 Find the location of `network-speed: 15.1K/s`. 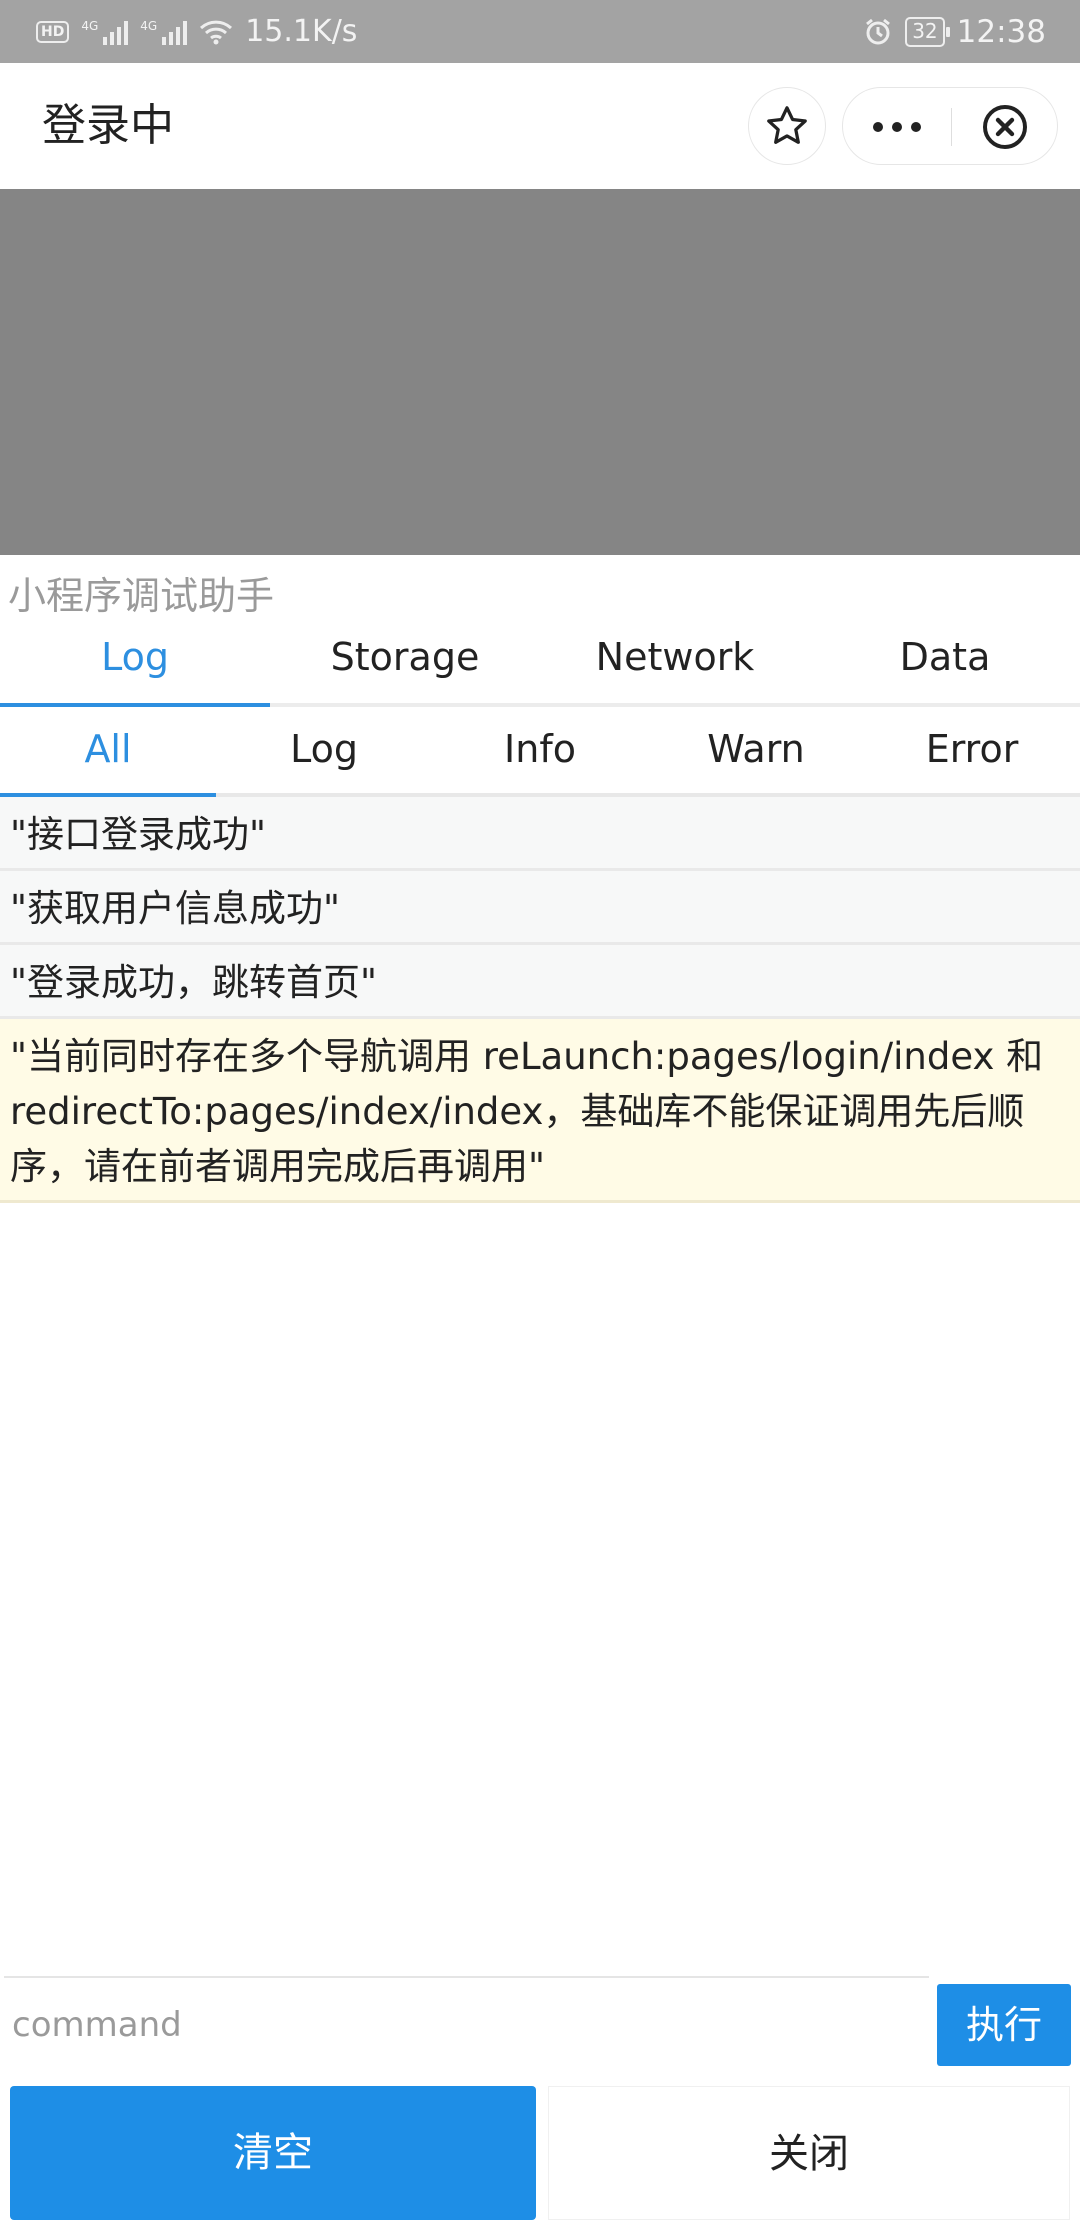

network-speed: 15.1K/s is located at coordinates (301, 31).